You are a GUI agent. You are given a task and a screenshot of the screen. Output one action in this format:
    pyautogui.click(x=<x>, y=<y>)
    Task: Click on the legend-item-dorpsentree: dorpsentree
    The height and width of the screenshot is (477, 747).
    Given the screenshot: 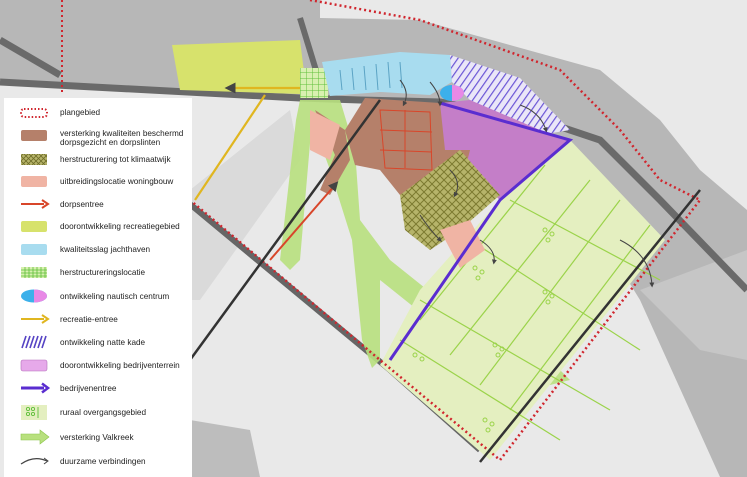 What is the action you would take?
    pyautogui.click(x=98, y=206)
    